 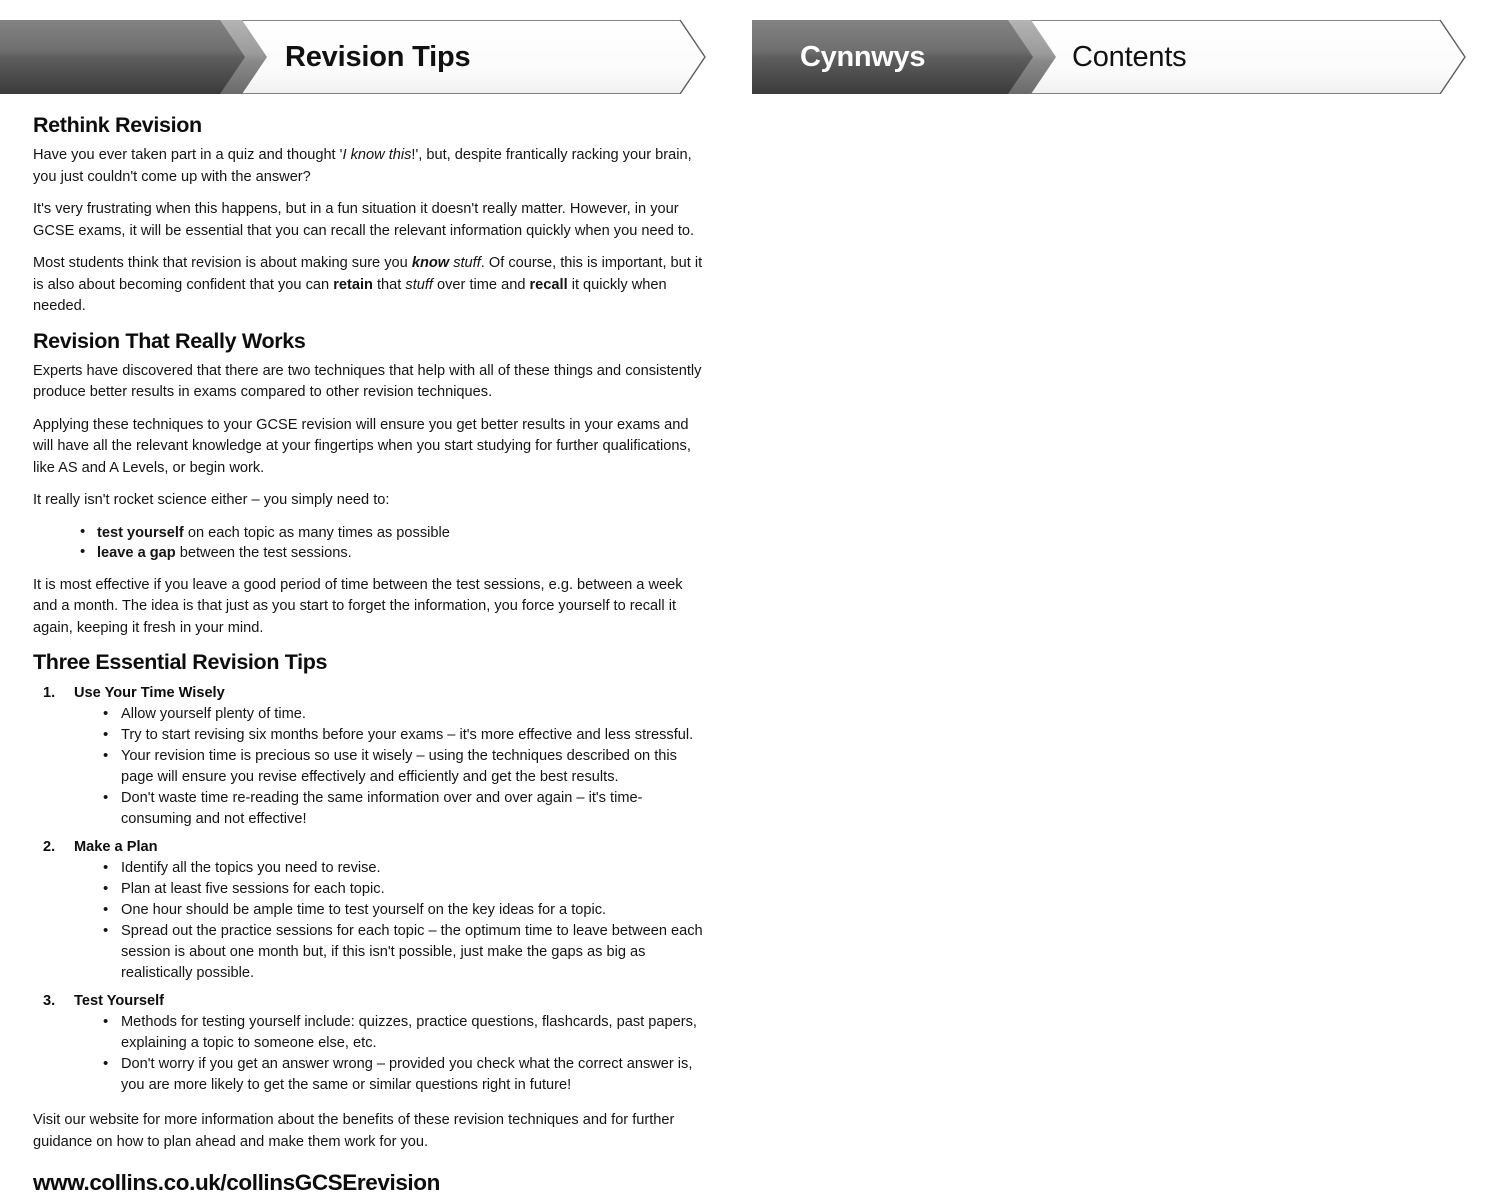 What do you see at coordinates (378, 56) in the screenshot?
I see `left-page-title: Revision Tips` at bounding box center [378, 56].